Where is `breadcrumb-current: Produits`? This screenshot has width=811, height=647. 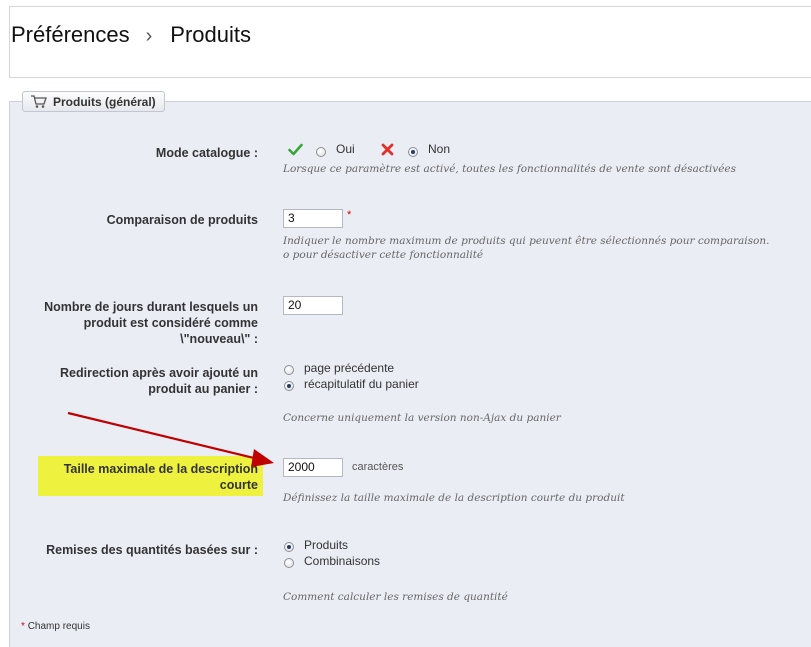
breadcrumb-current: Produits is located at coordinates (211, 34).